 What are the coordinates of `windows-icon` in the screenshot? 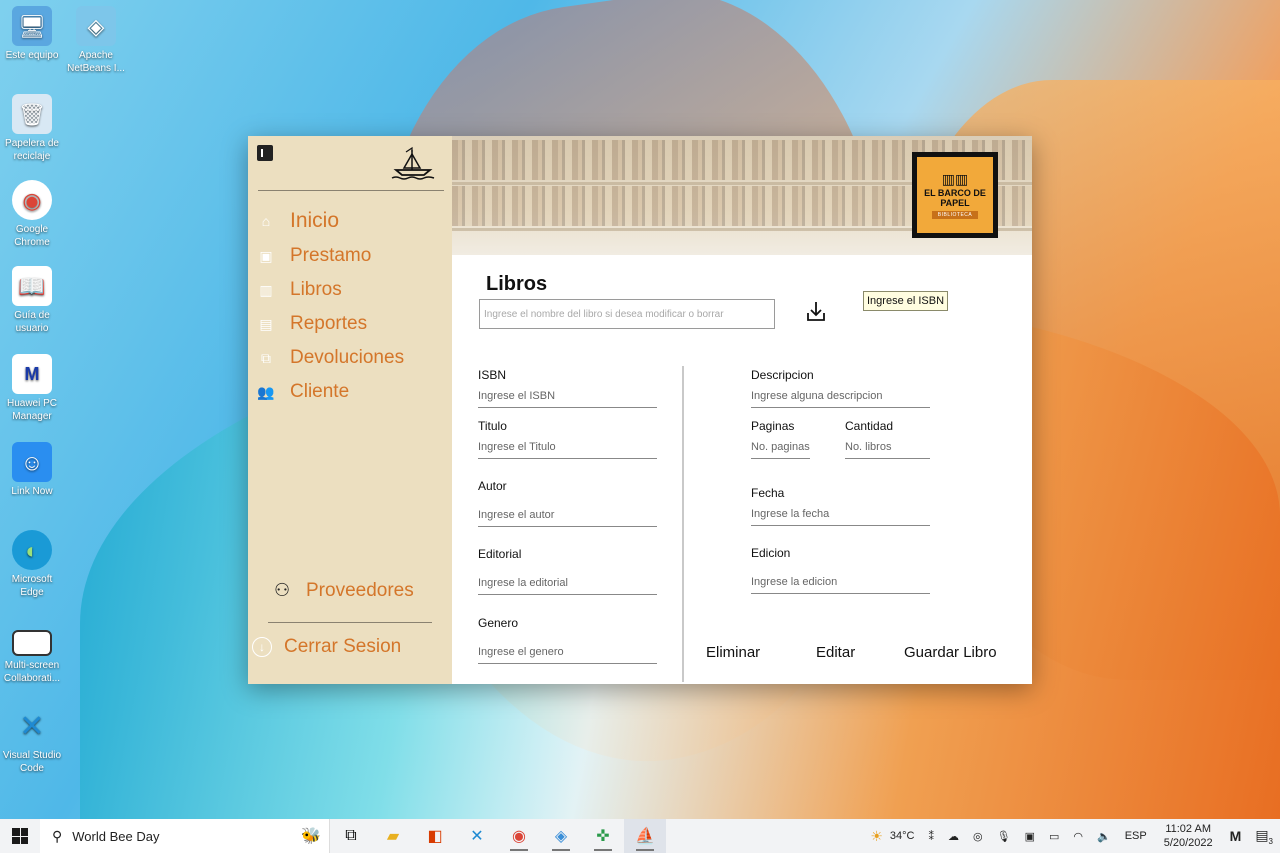 It's located at (20, 836).